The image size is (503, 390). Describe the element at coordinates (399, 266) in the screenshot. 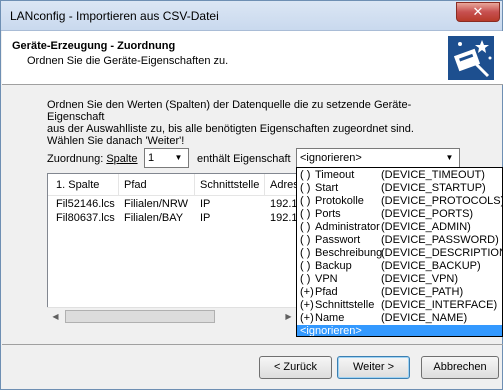

I see `dropdown-item: ( ) Backup (DEVICE_BACKUP)` at that location.